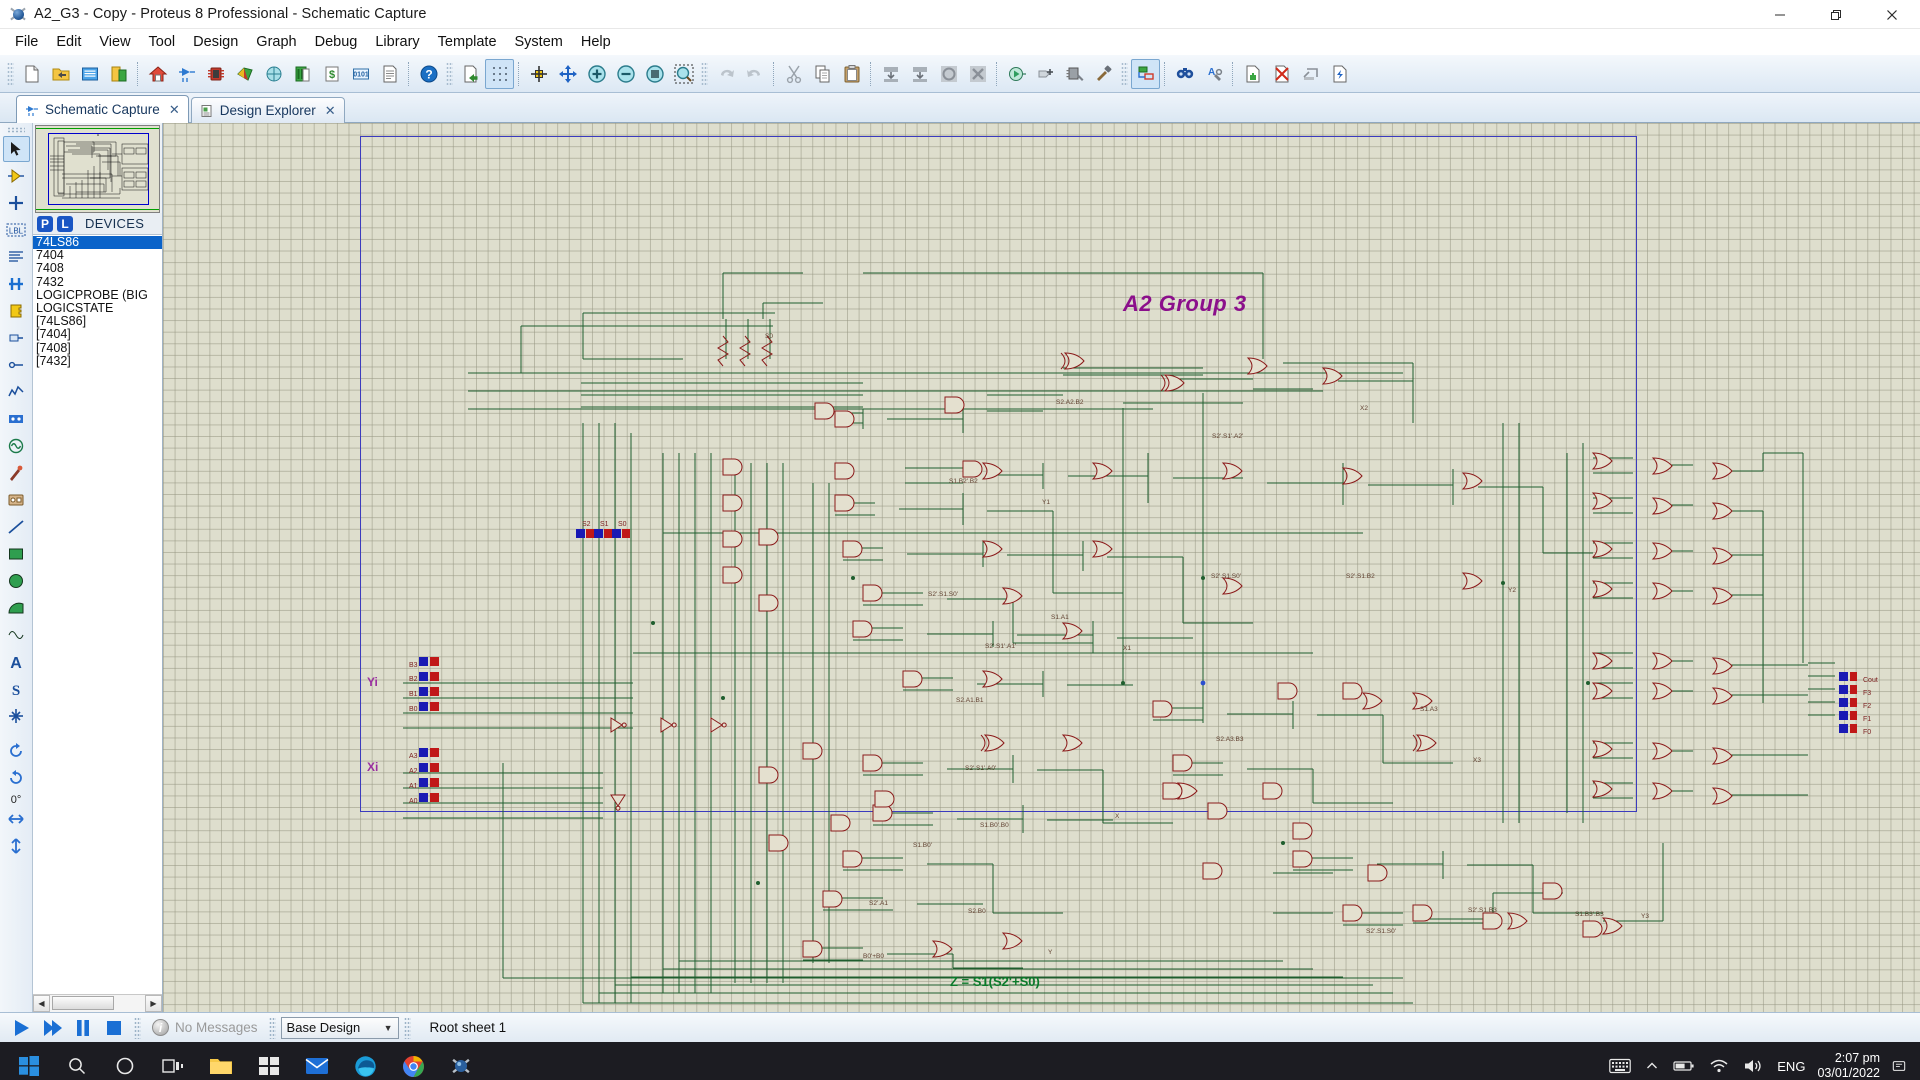 Image resolution: width=1920 pixels, height=1080 pixels. I want to click on source-code-icon: $, so click(331, 74).